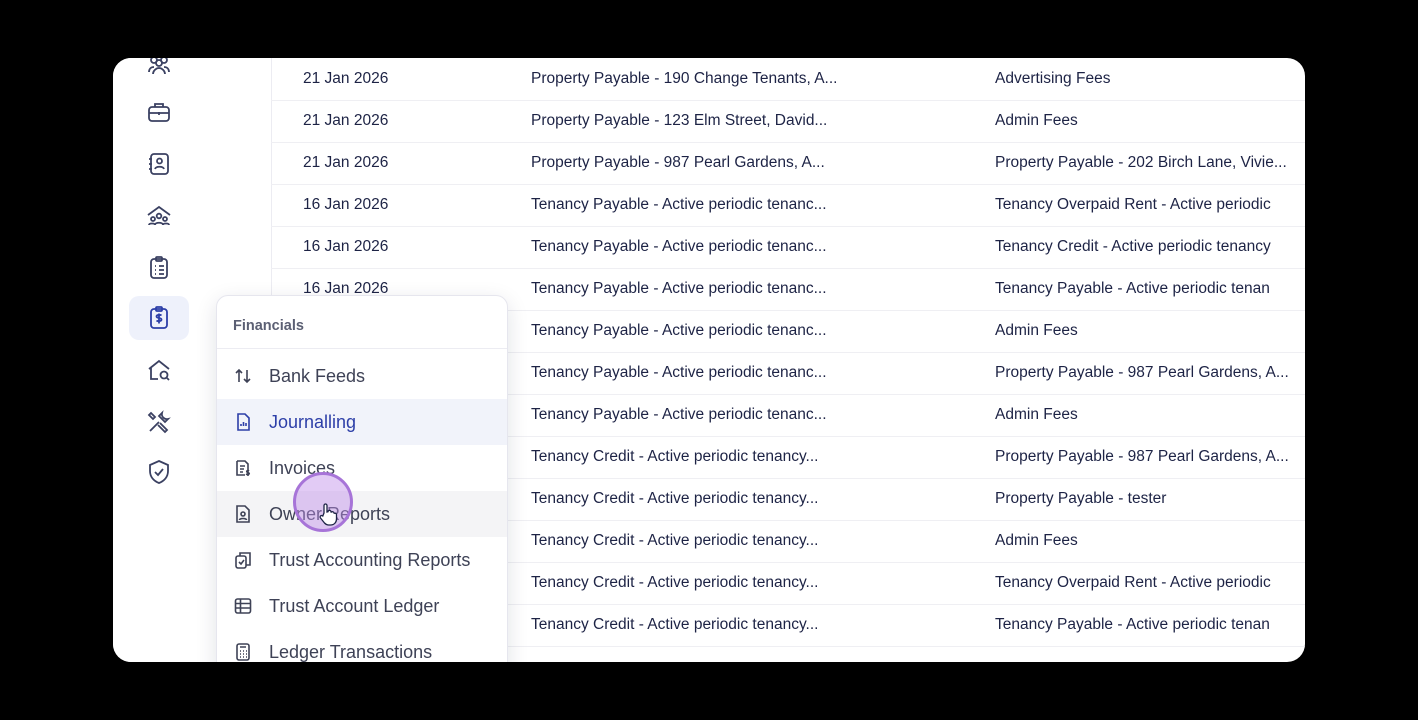 The height and width of the screenshot is (720, 1418). I want to click on shield-check-icon, so click(159, 472).